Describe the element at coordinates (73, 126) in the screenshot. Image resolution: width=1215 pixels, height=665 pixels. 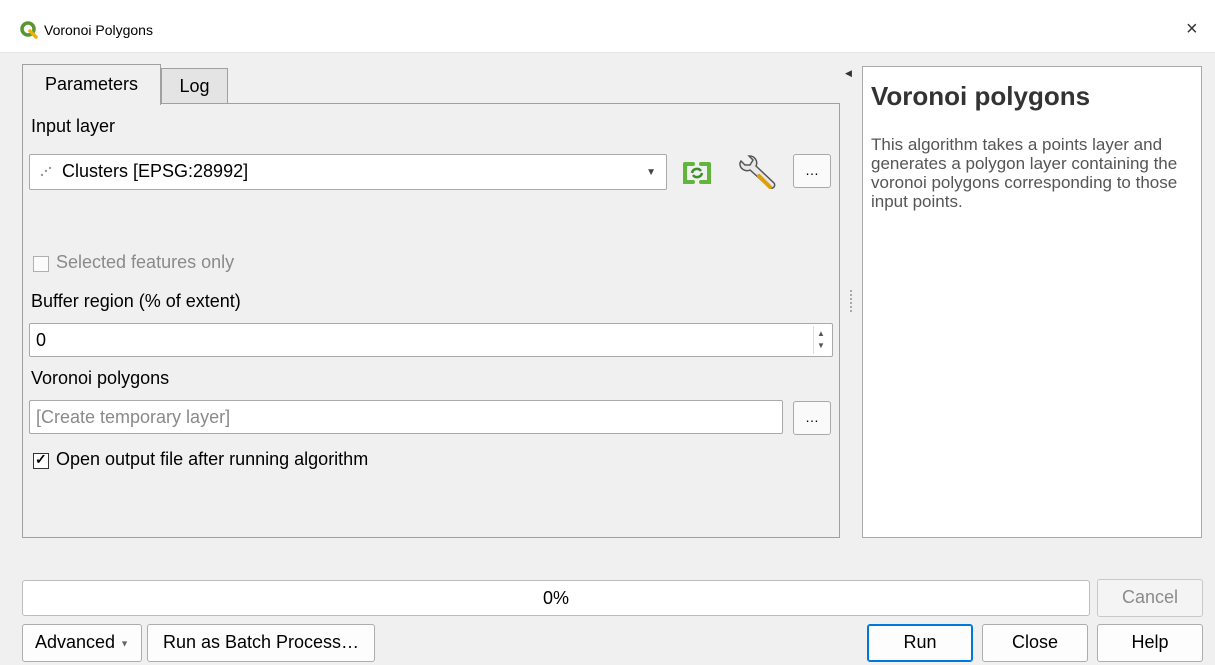
I see `input-layer-label: Input layer` at that location.